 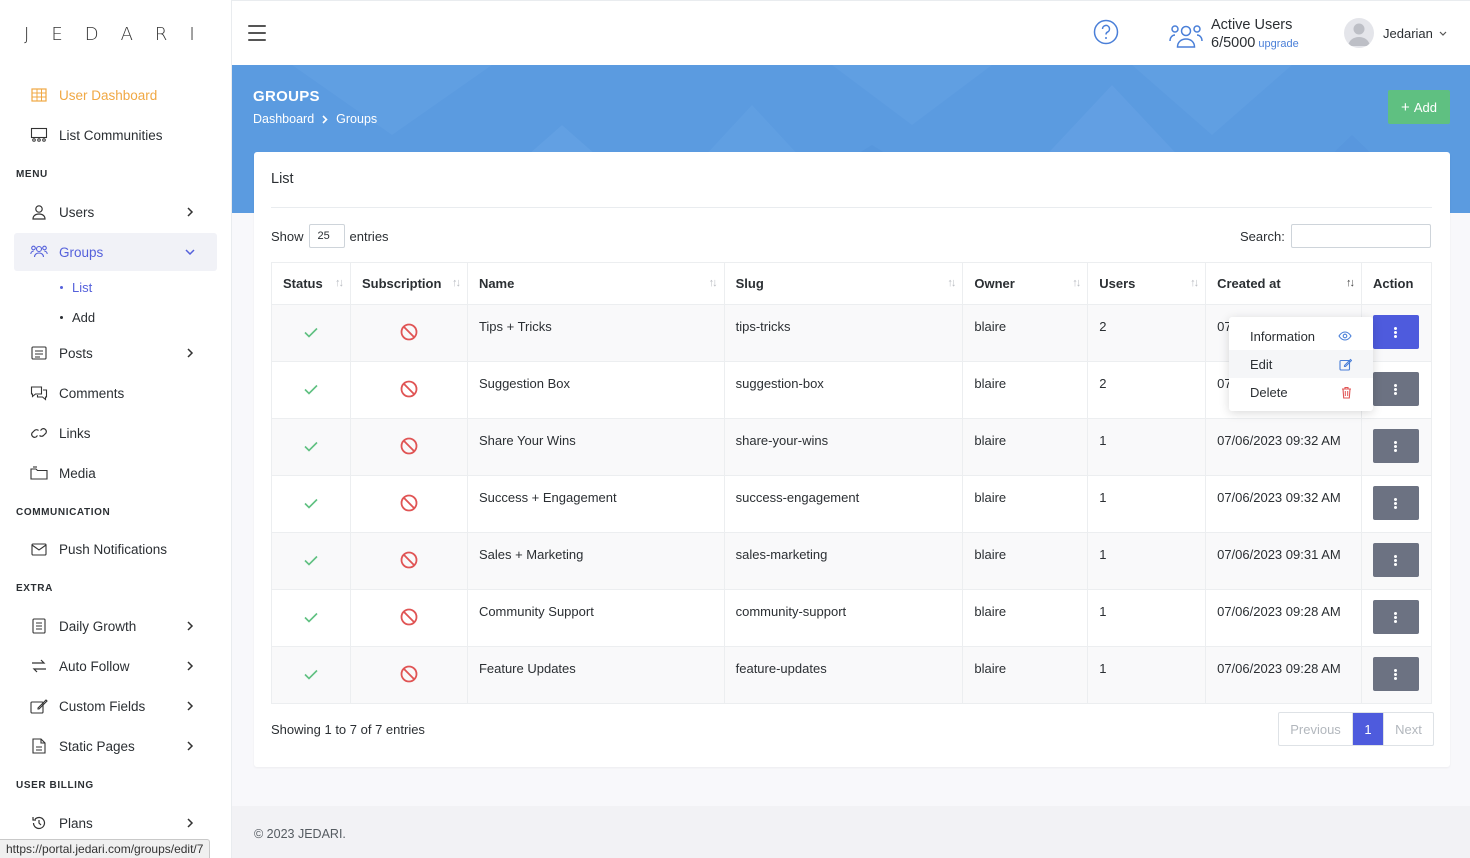 I want to click on created-at-cell: 07/06/2023 09:32 AM, so click(x=1283, y=504).